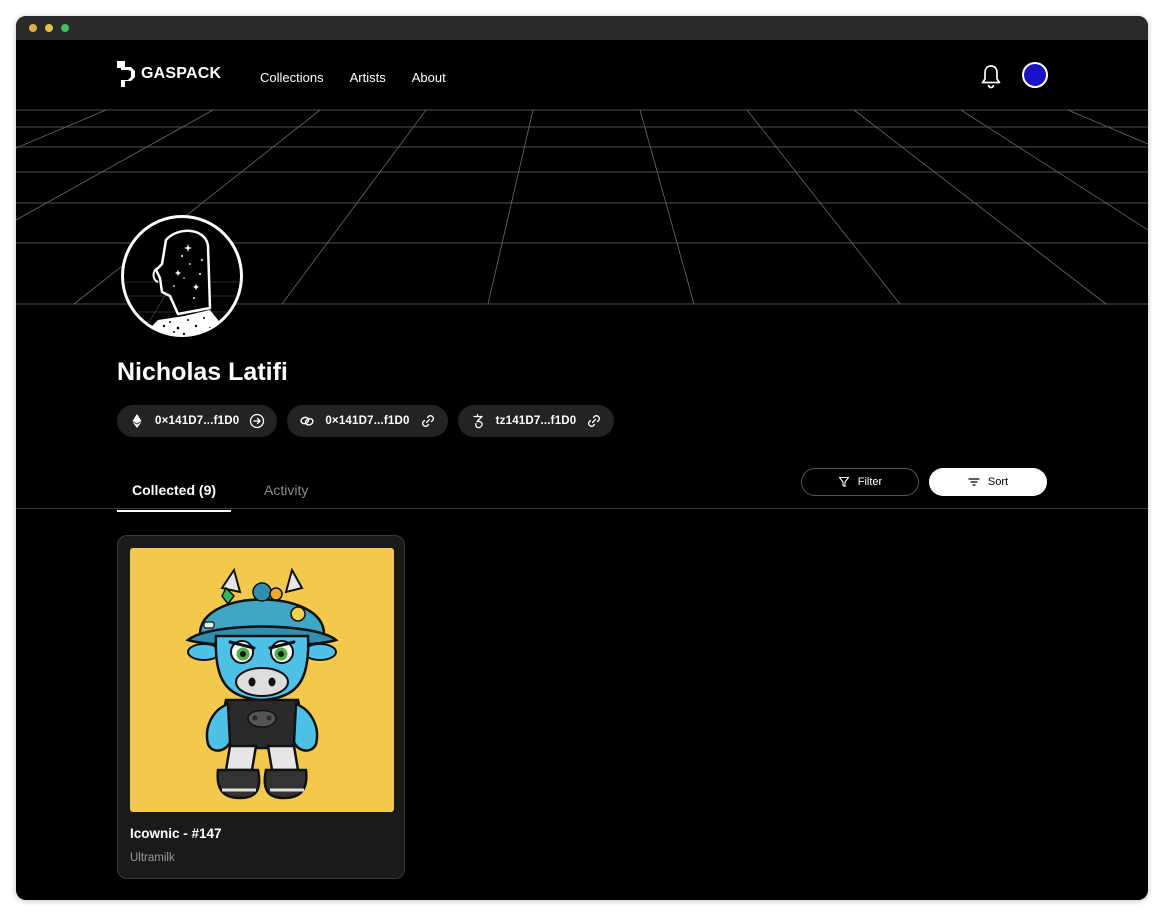 This screenshot has height=916, width=1164. Describe the element at coordinates (870, 482) in the screenshot. I see `filter-button-label: Filter` at that location.